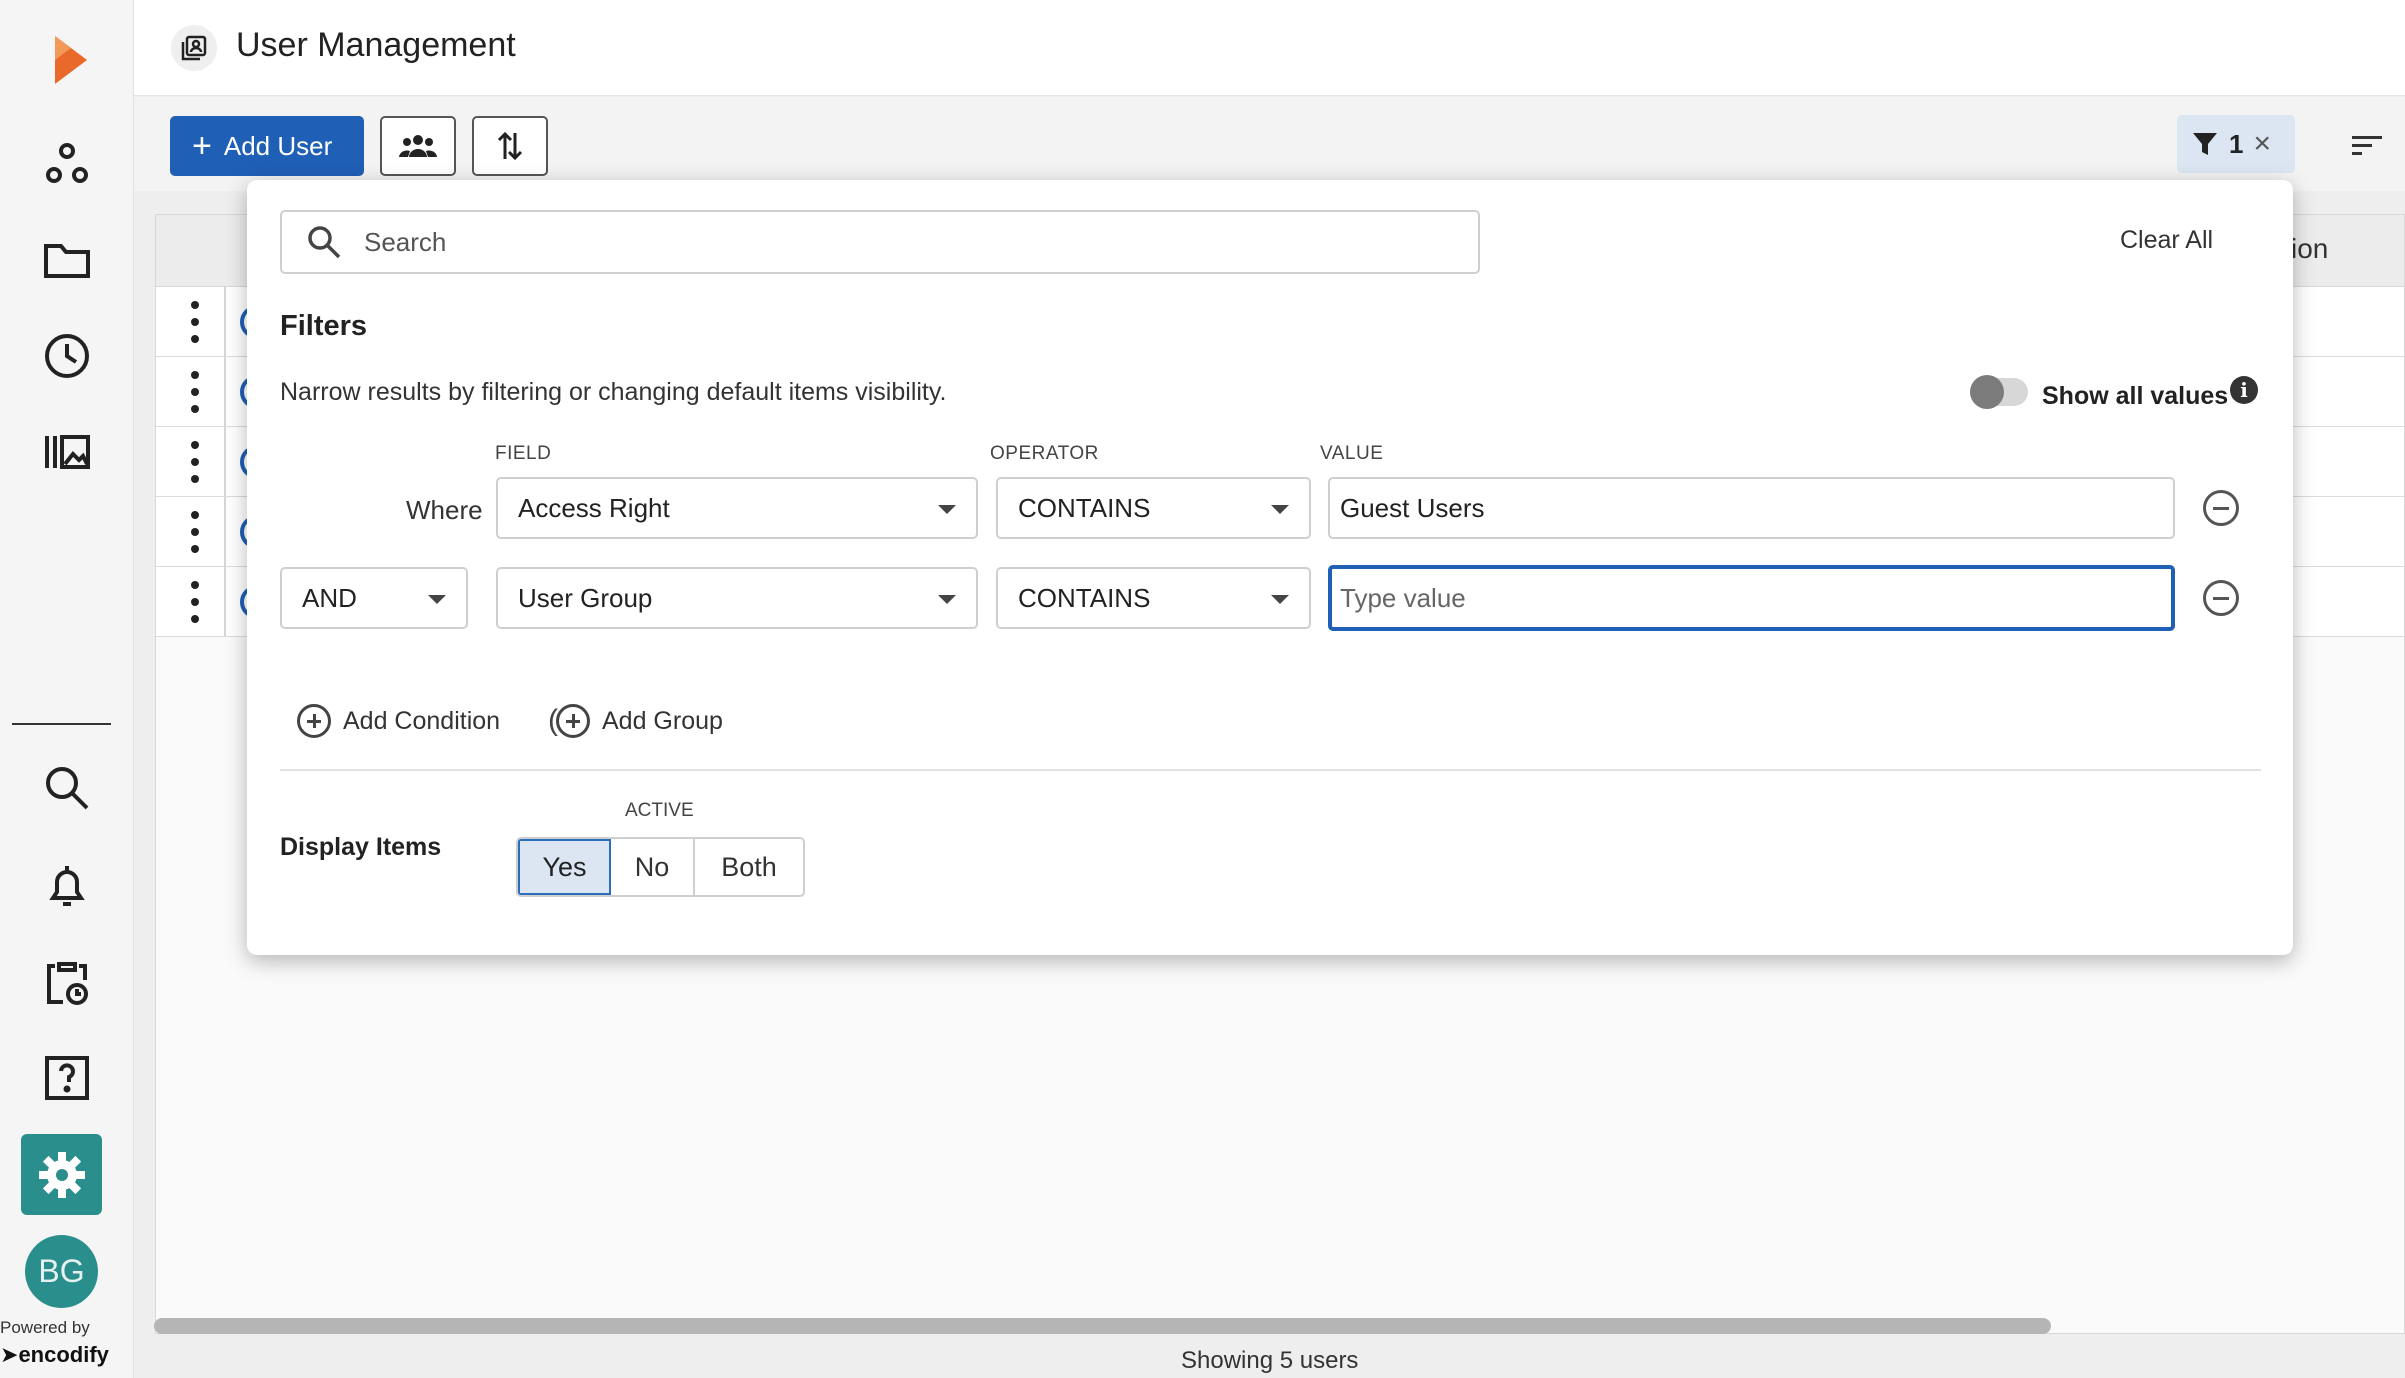  What do you see at coordinates (194, 48) in the screenshot?
I see `user-management-icon` at bounding box center [194, 48].